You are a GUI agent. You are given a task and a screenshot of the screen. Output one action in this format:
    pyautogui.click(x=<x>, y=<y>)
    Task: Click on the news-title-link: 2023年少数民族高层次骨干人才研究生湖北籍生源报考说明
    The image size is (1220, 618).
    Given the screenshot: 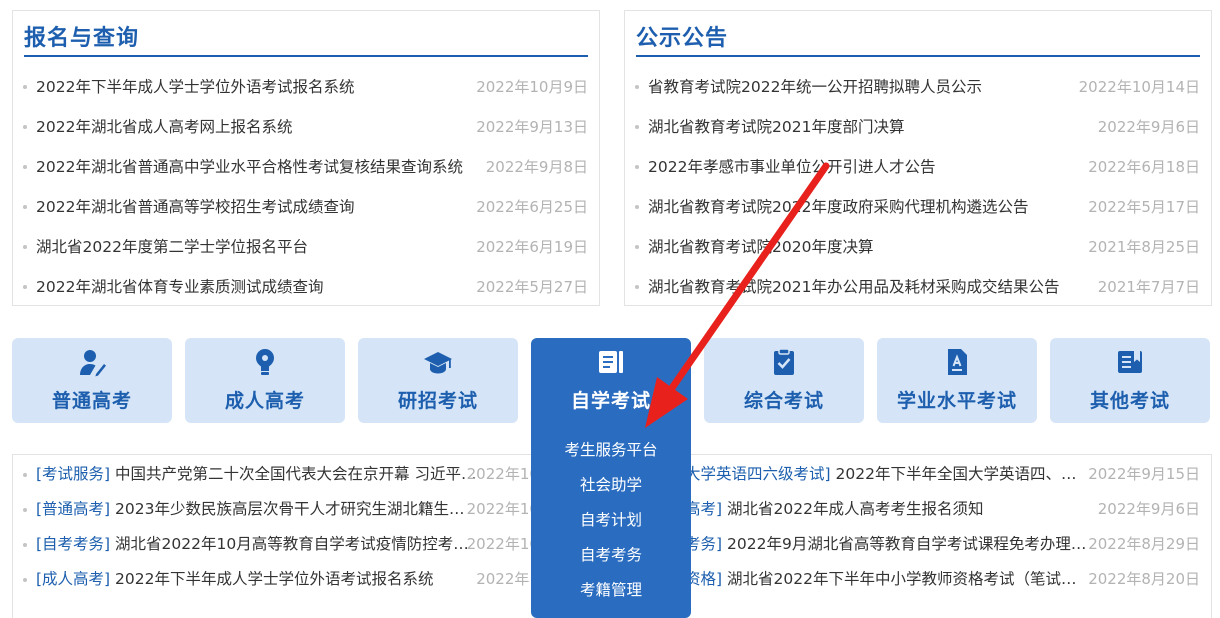 What is the action you would take?
    pyautogui.click(x=297, y=509)
    